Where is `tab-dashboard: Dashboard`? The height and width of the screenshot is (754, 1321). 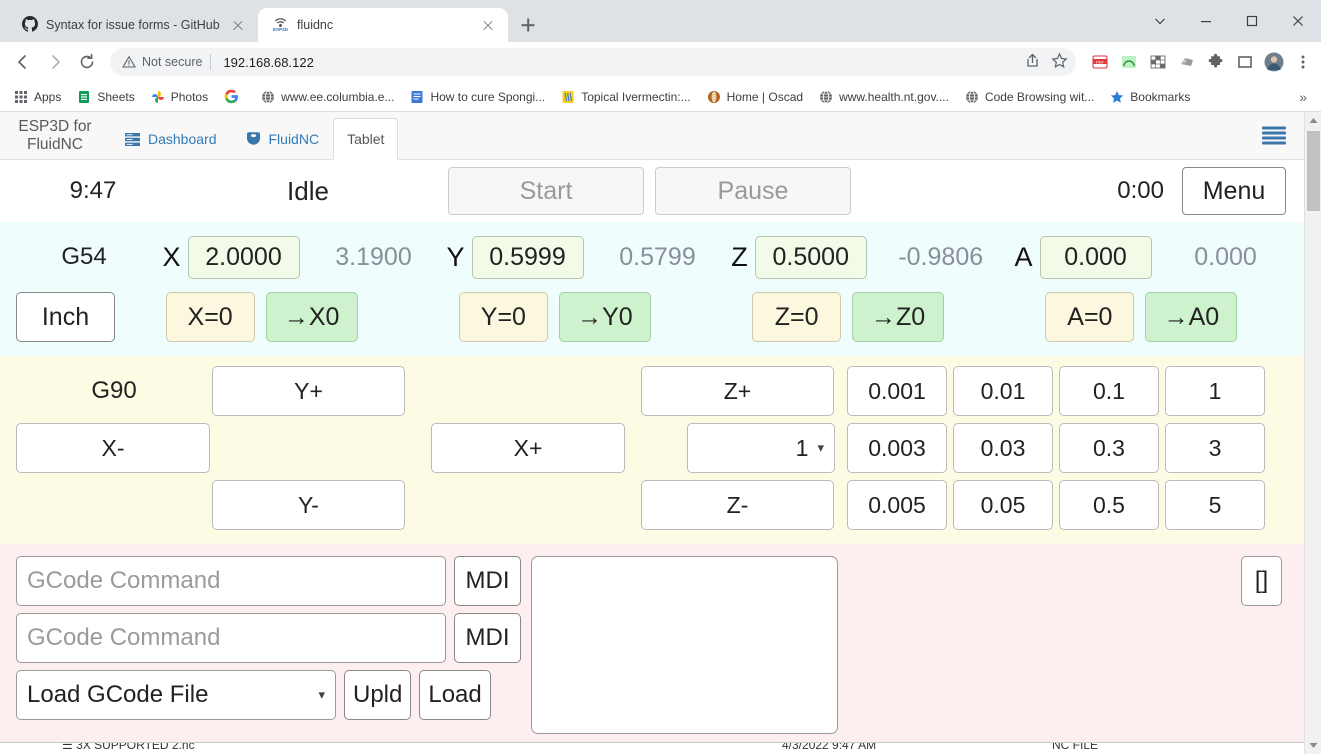 tab-dashboard: Dashboard is located at coordinates (170, 139).